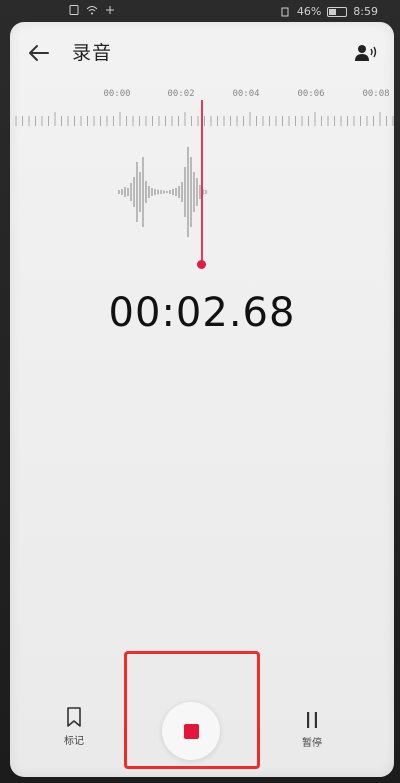 The width and height of the screenshot is (400, 783). I want to click on status-bar-right: 46% 8:59, so click(328, 11).